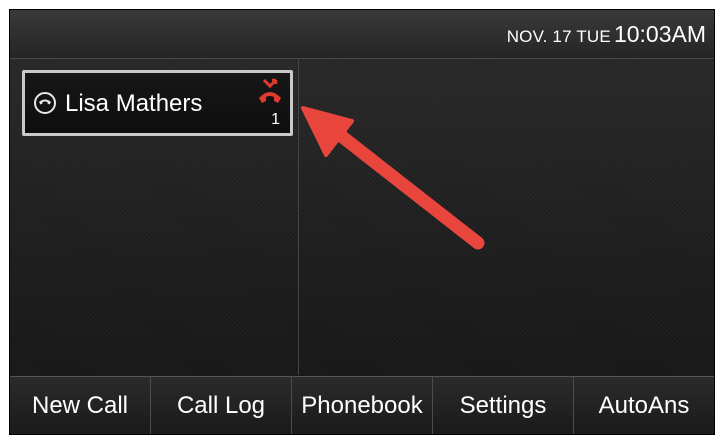 The width and height of the screenshot is (715, 435). I want to click on call-line-card: Lisa Mathers 1, so click(157, 103).